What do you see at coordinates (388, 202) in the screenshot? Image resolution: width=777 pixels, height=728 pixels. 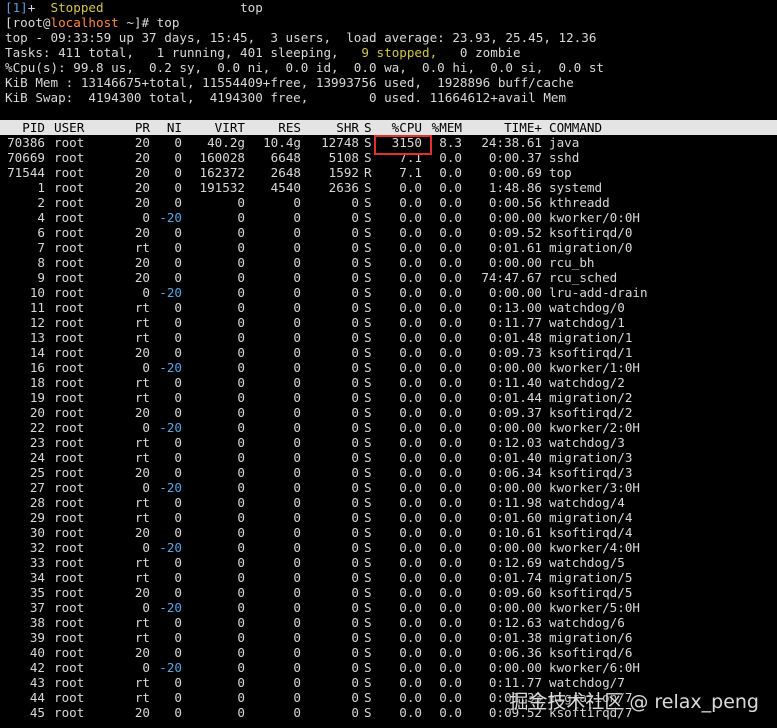 I see `process-row: 2 root 20 0 0 0 0 S 0.0 0.0 0:00.56 kthreadd` at bounding box center [388, 202].